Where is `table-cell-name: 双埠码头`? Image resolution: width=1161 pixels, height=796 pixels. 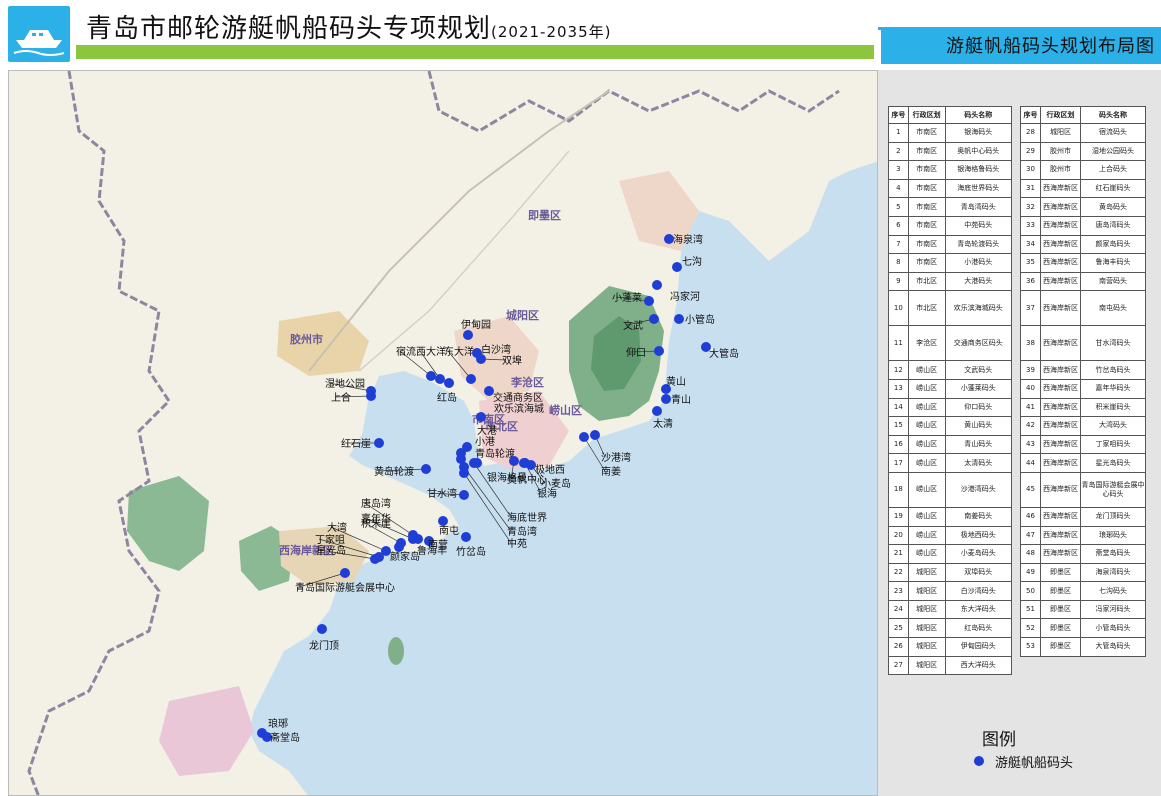
table-cell-name: 双埠码头 is located at coordinates (978, 572).